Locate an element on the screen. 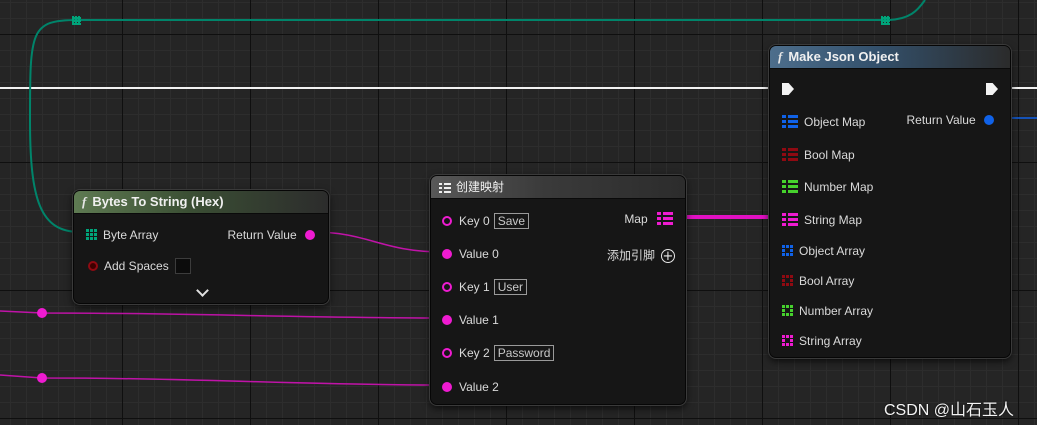 The width and height of the screenshot is (1037, 425). json-return-value-pin: Return Value is located at coordinates (950, 119).